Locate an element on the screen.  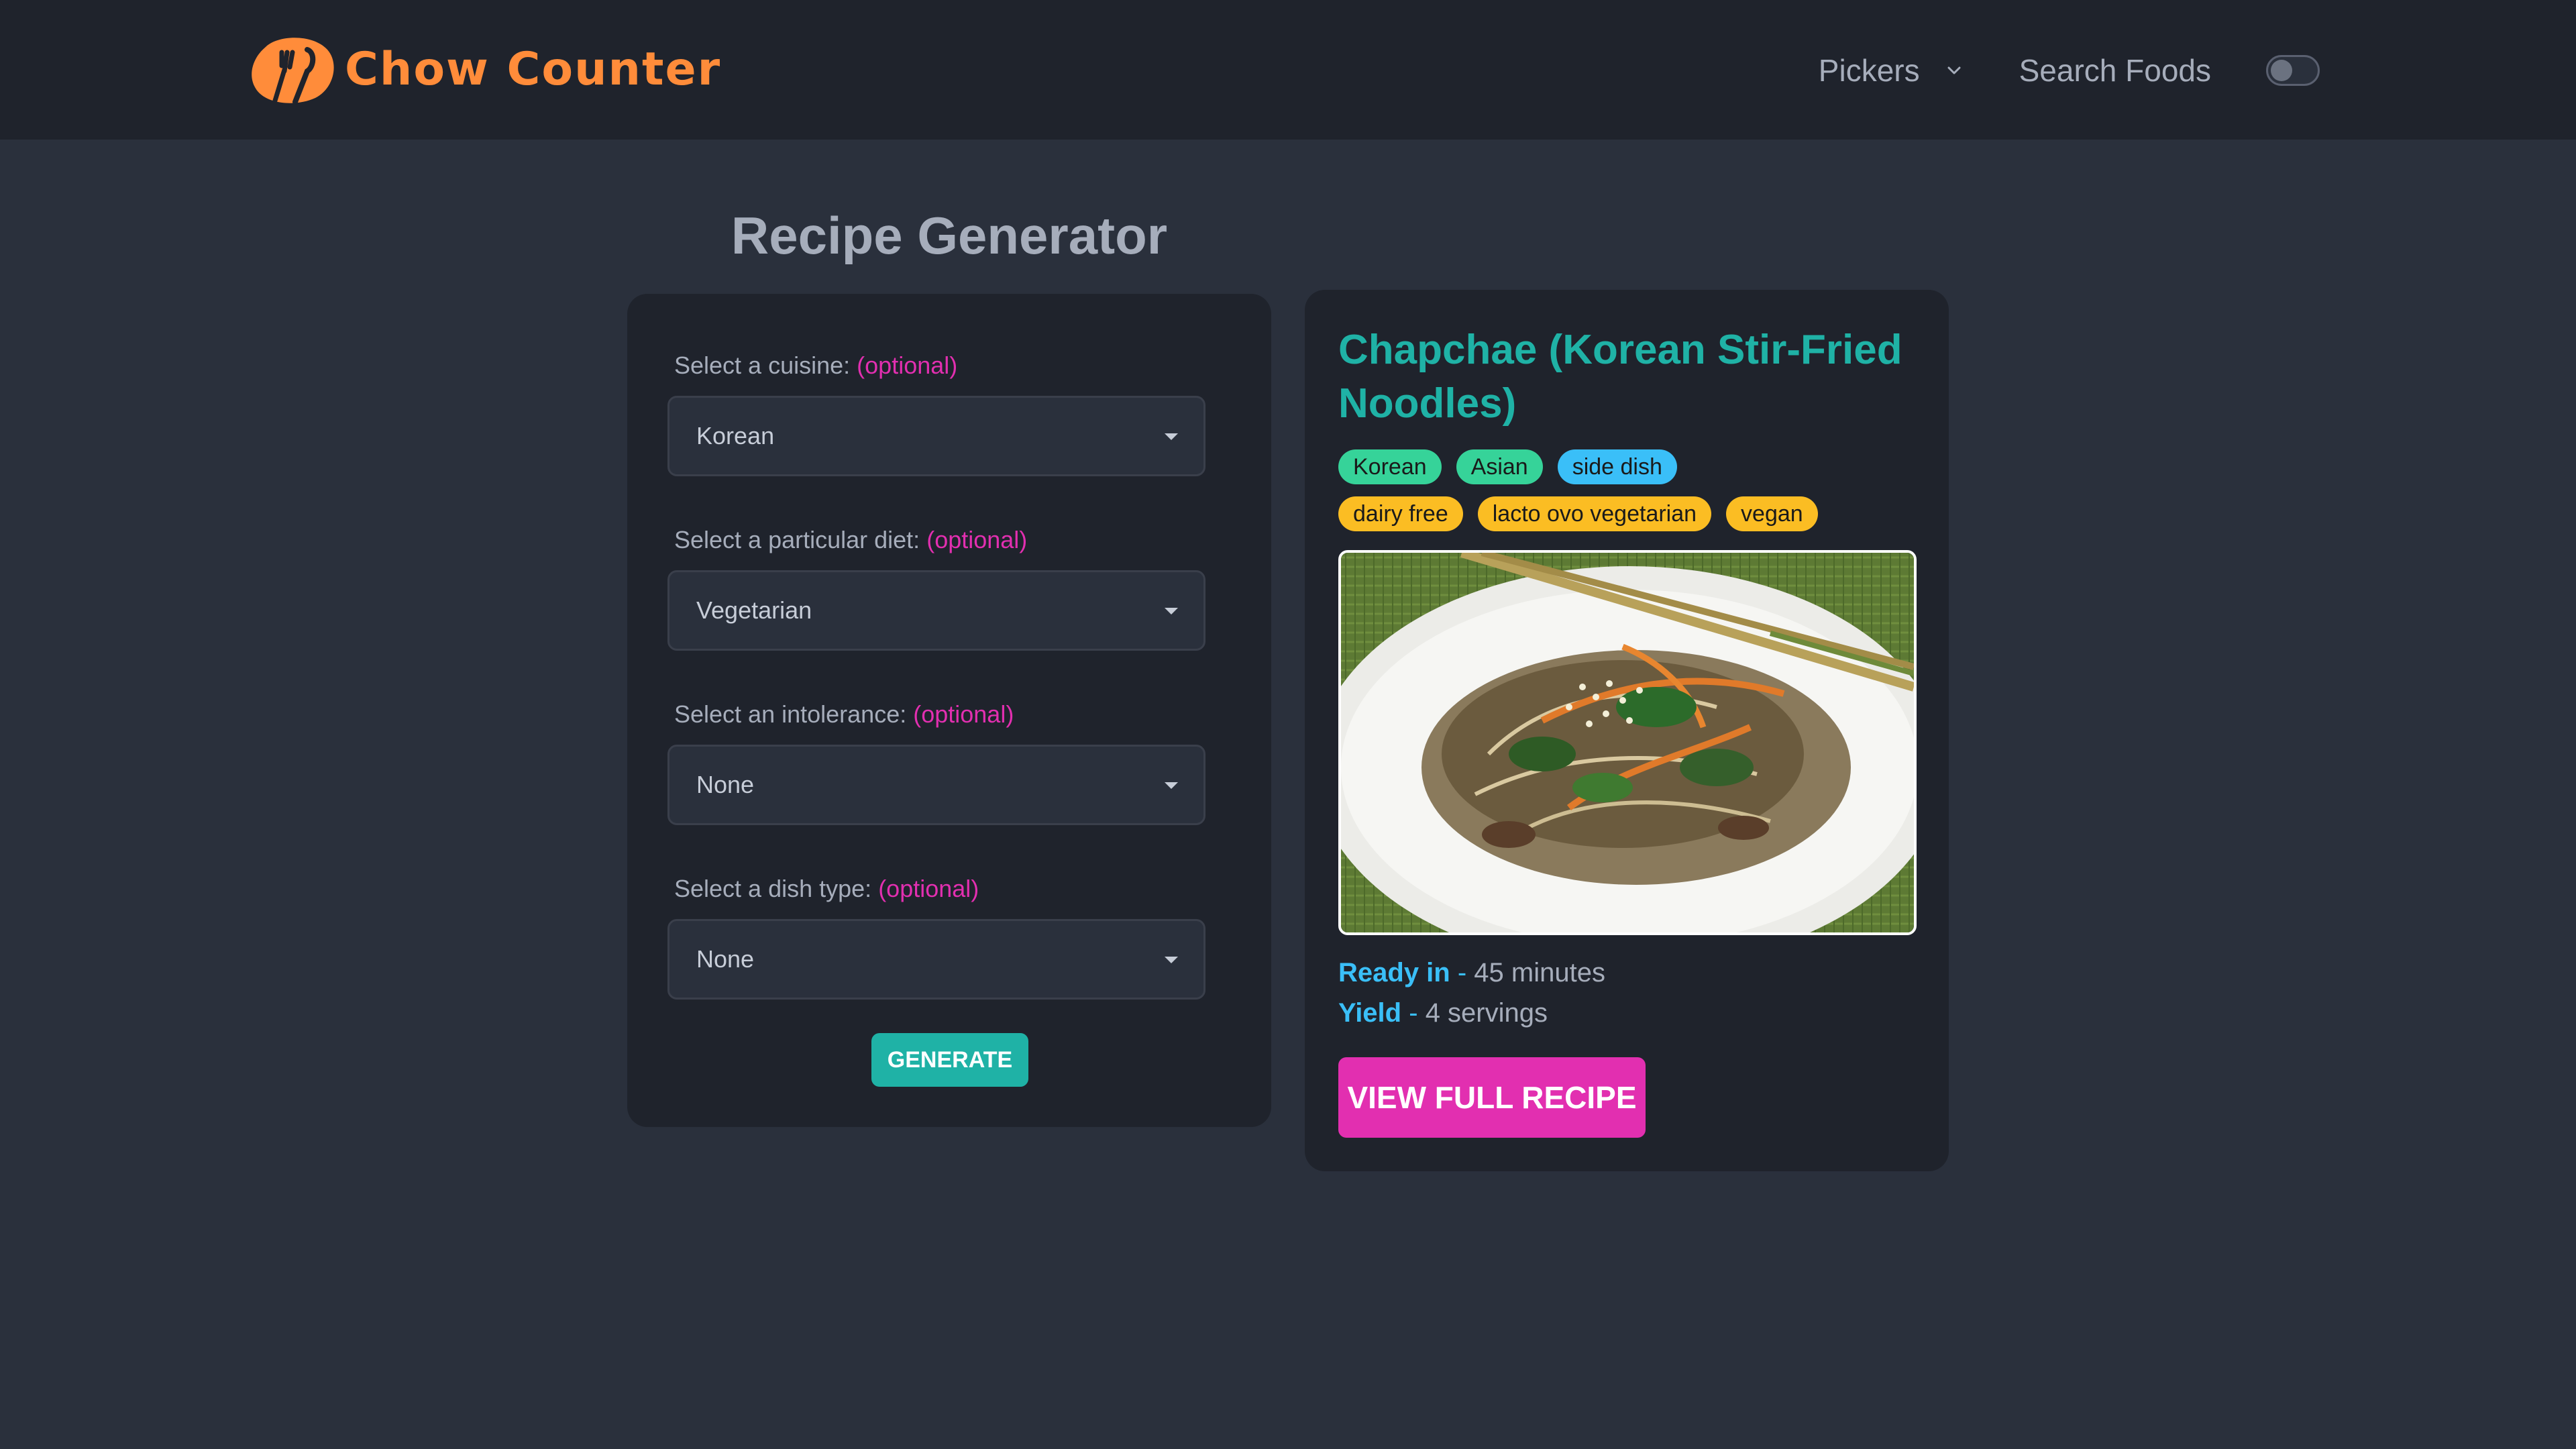
diet-label: Select a particular diet: (optional) is located at coordinates (939, 540).